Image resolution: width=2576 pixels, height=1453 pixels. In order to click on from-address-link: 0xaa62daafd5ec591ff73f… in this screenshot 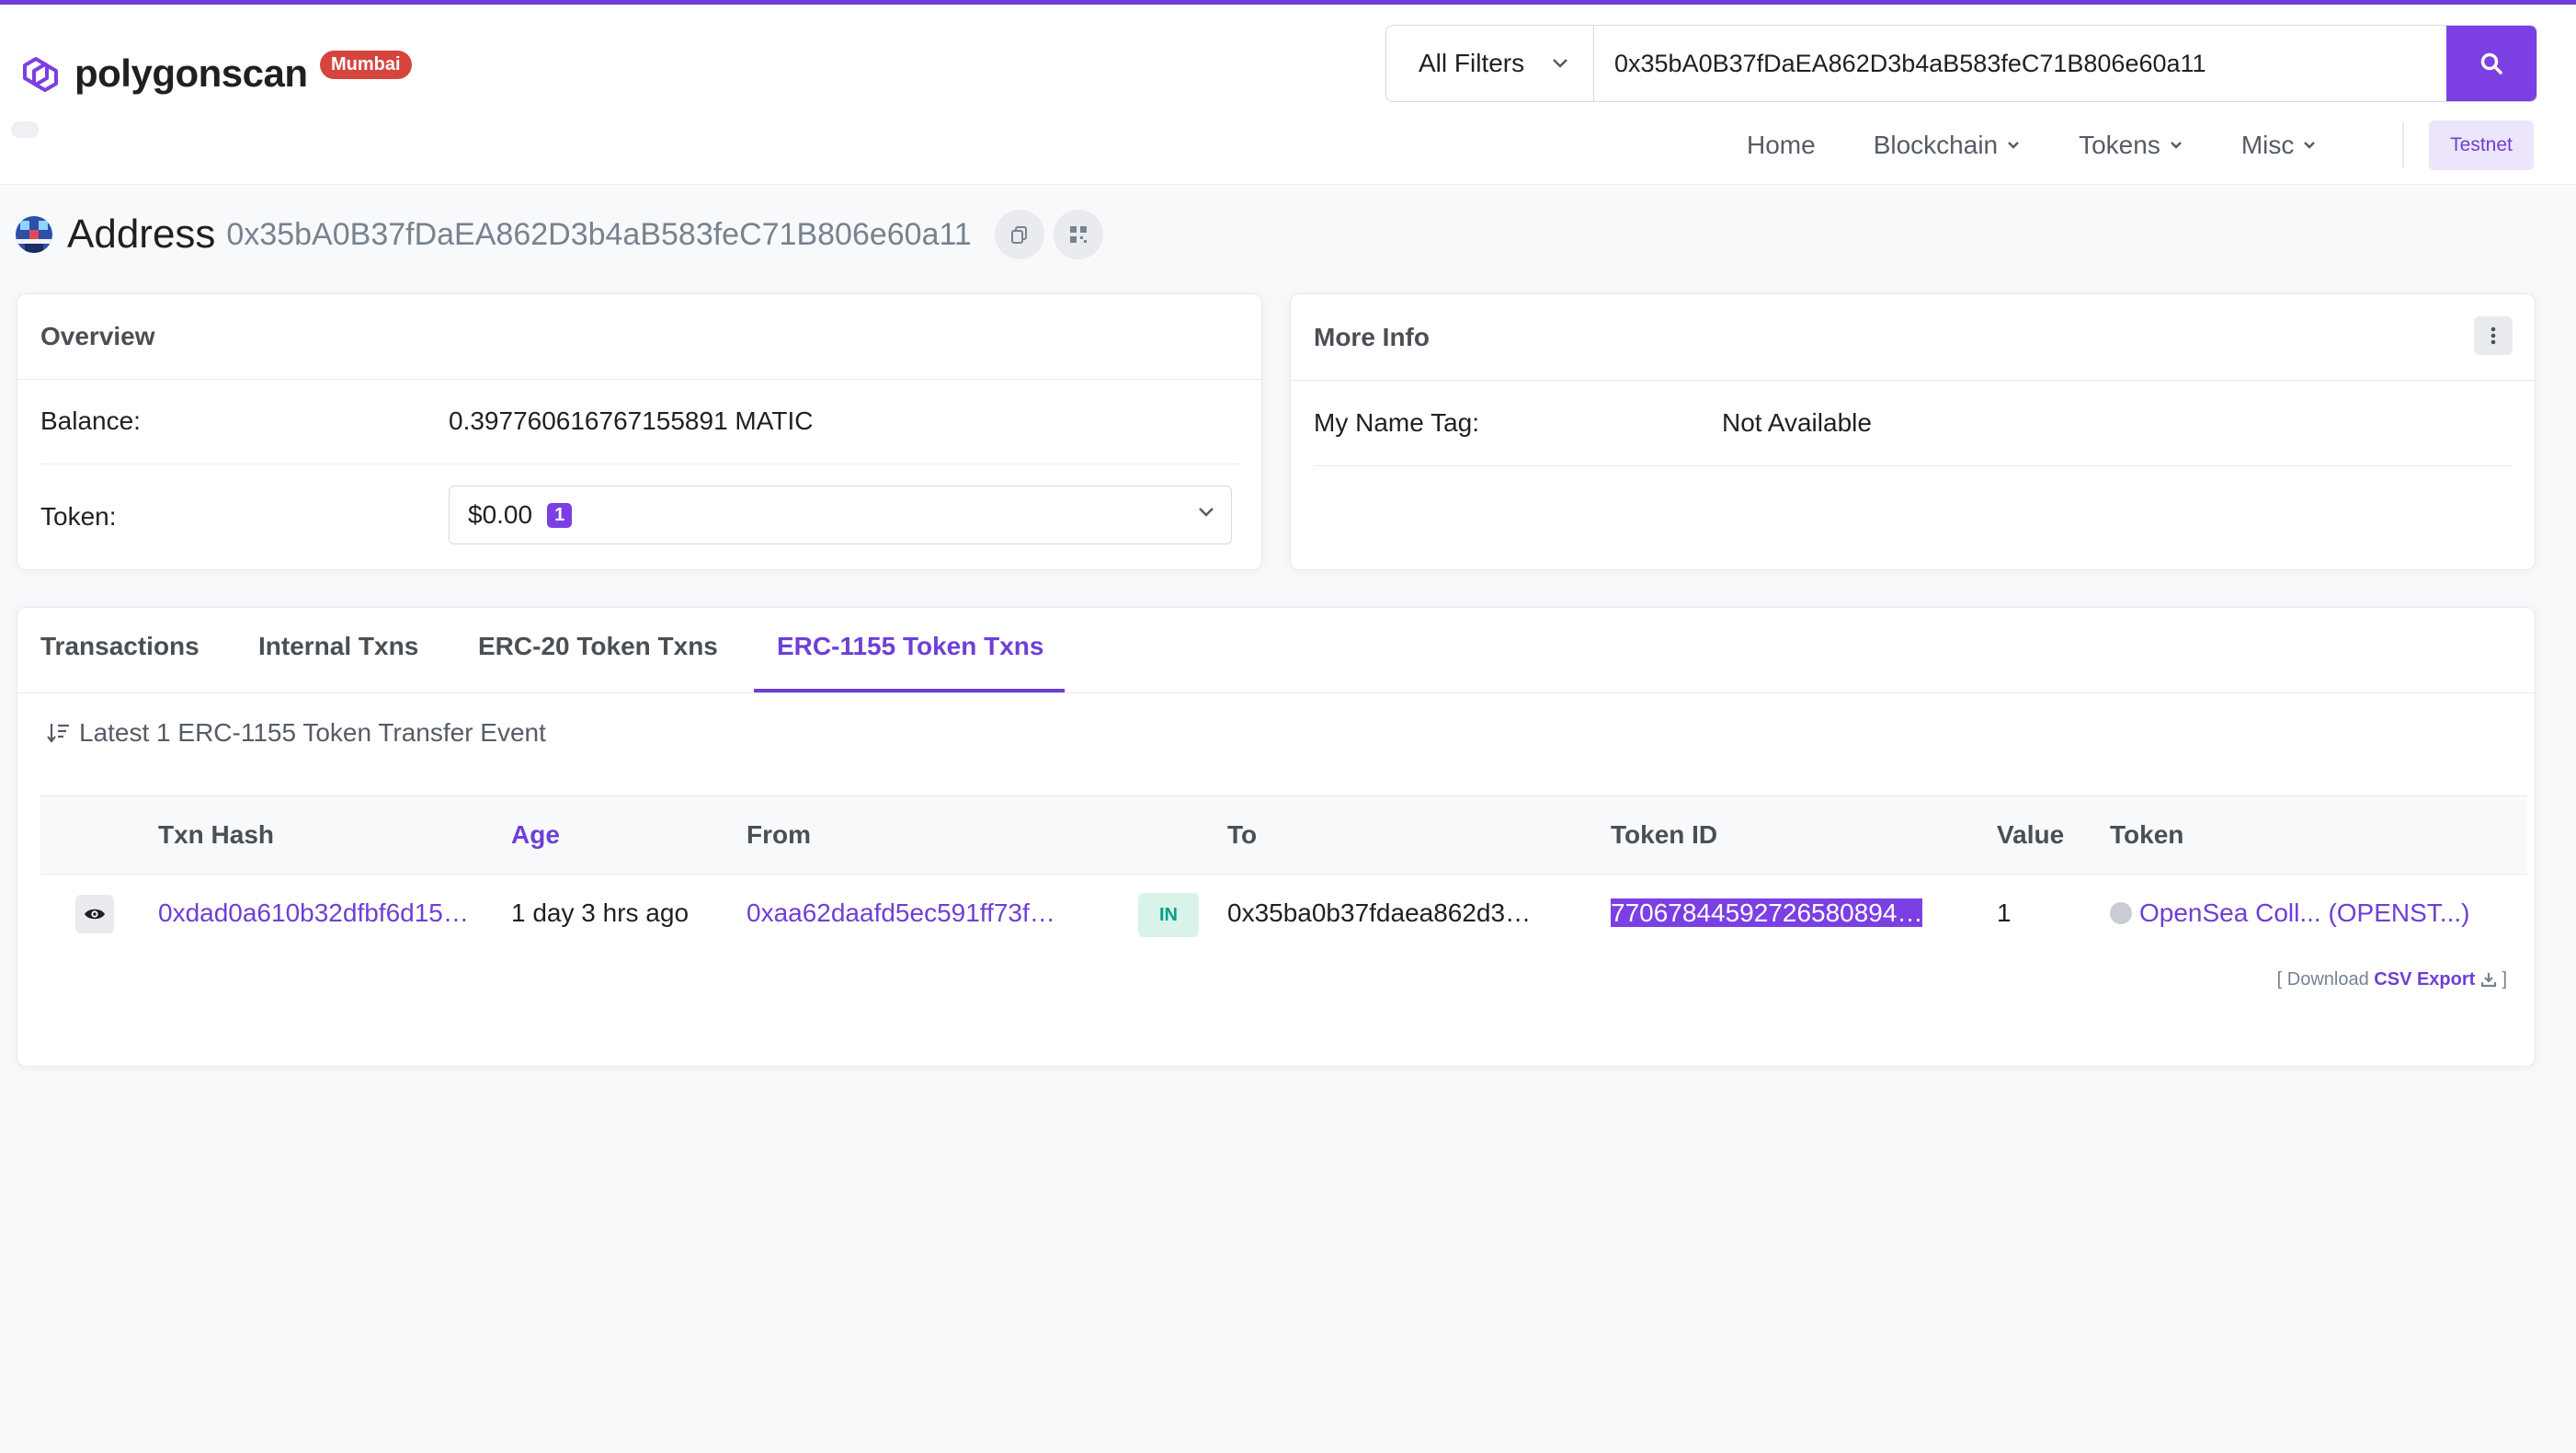, I will do `click(901, 913)`.